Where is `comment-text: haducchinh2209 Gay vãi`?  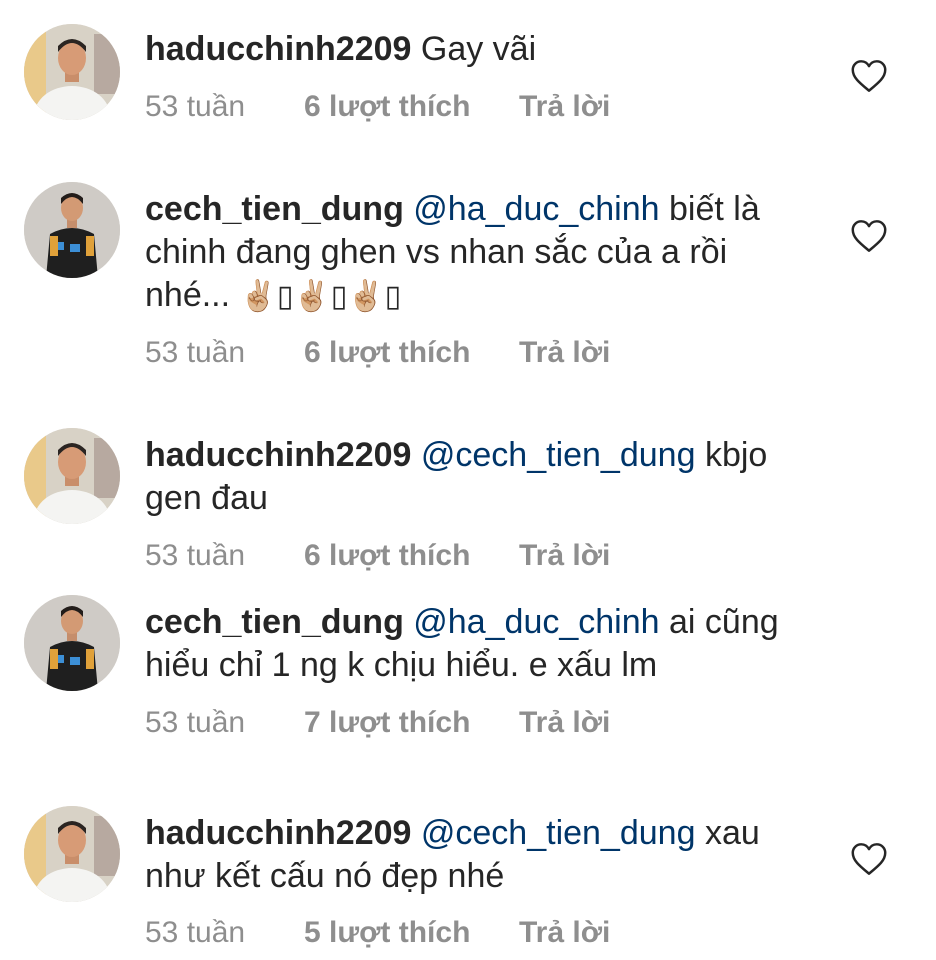 comment-text: haducchinh2209 Gay vãi is located at coordinates (475, 49).